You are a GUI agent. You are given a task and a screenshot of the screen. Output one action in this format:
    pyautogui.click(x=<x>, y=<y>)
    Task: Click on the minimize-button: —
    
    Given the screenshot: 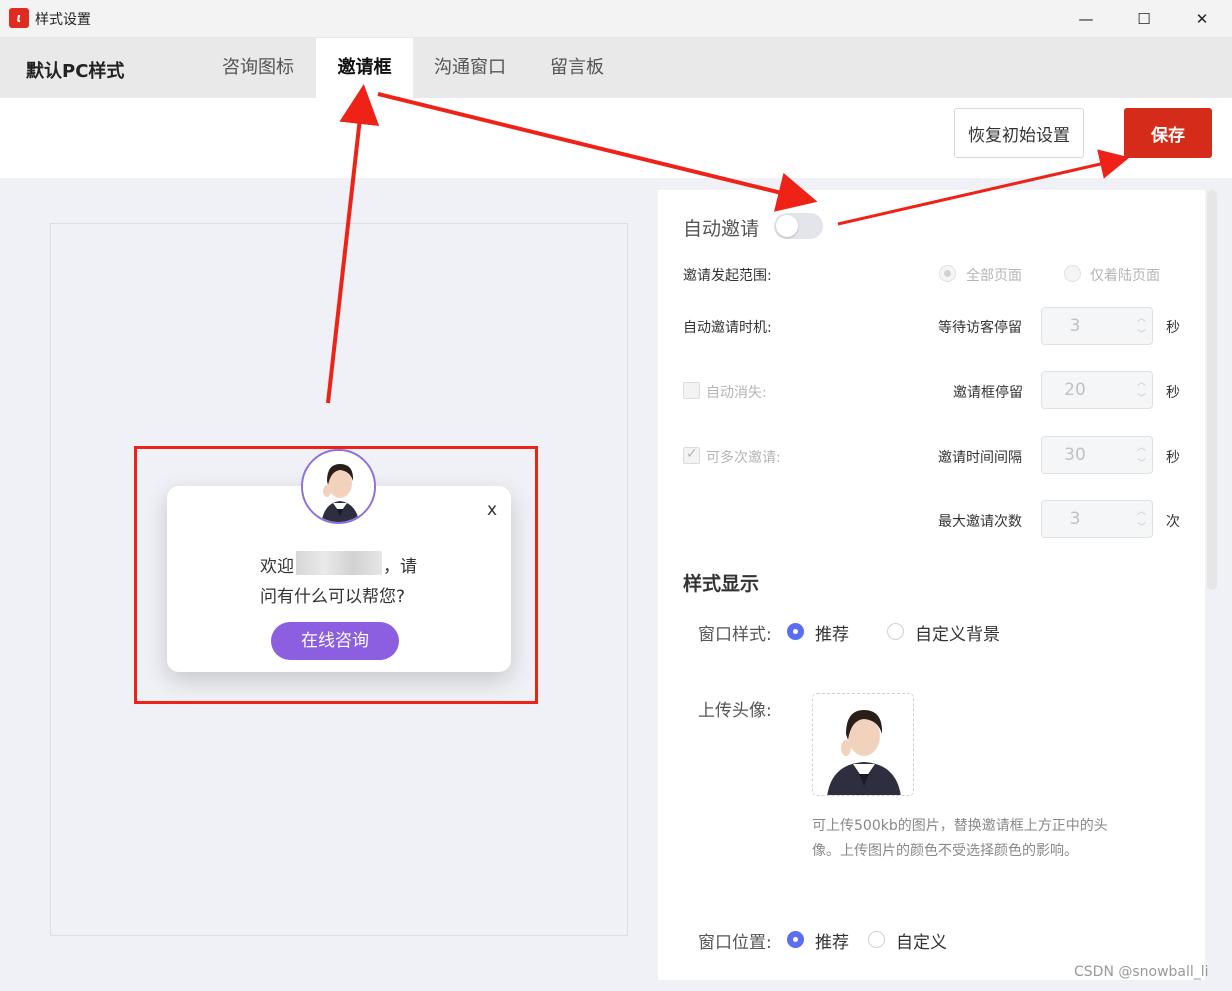 What is the action you would take?
    pyautogui.click(x=1086, y=19)
    